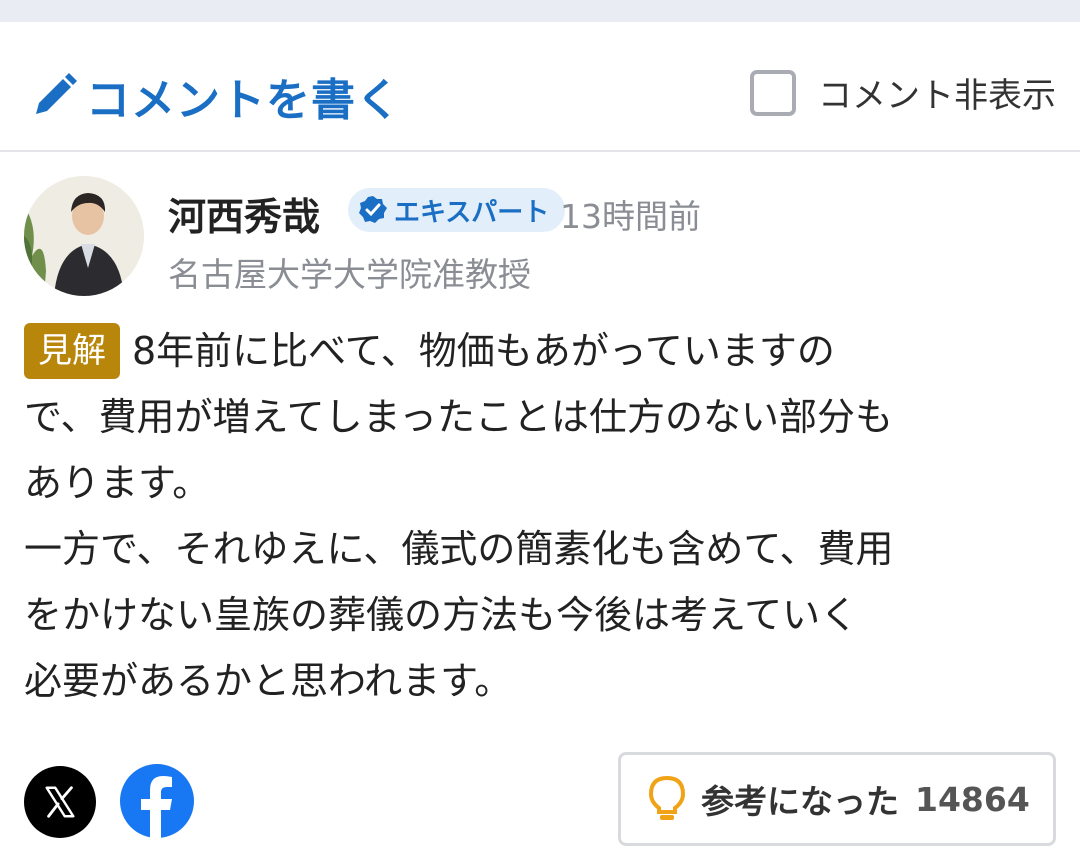  What do you see at coordinates (972, 799) in the screenshot?
I see `helpful-count: 14864` at bounding box center [972, 799].